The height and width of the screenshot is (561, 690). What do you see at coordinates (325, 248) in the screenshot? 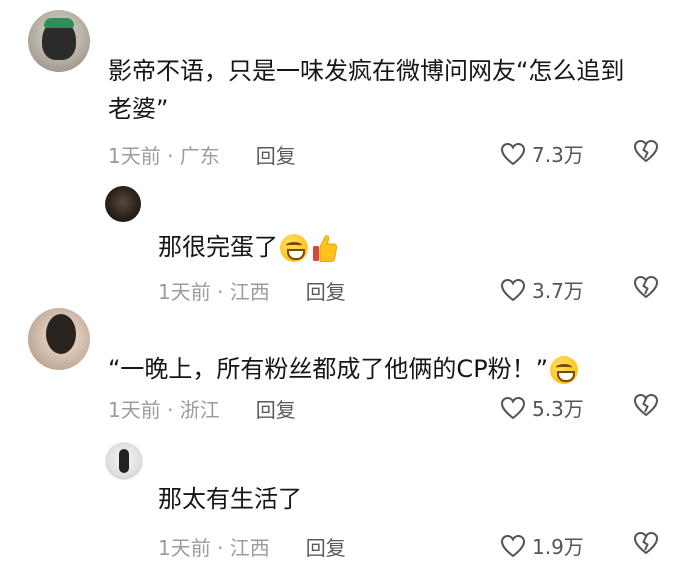
I see `thumbs-up-emoji-icon` at bounding box center [325, 248].